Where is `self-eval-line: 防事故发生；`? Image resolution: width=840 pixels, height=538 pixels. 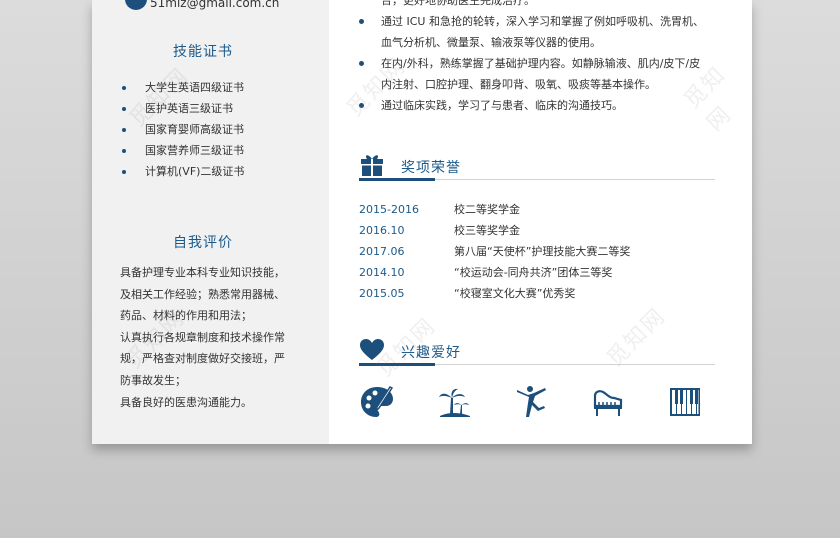
self-eval-line: 防事故发生； is located at coordinates (153, 380).